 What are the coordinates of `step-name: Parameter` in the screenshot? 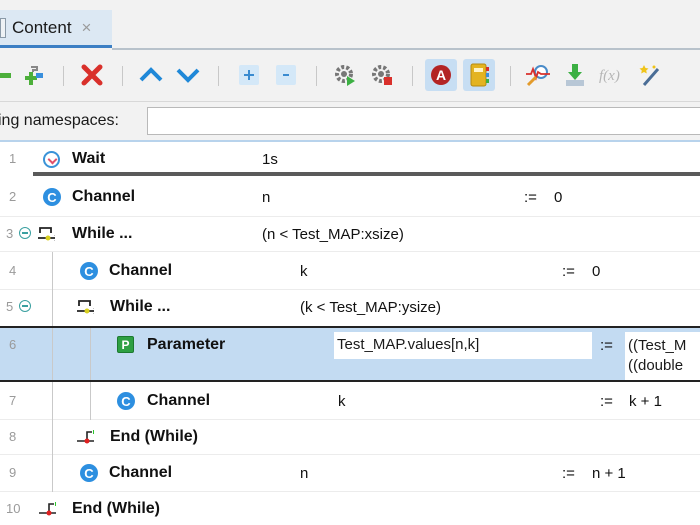 It's located at (186, 344).